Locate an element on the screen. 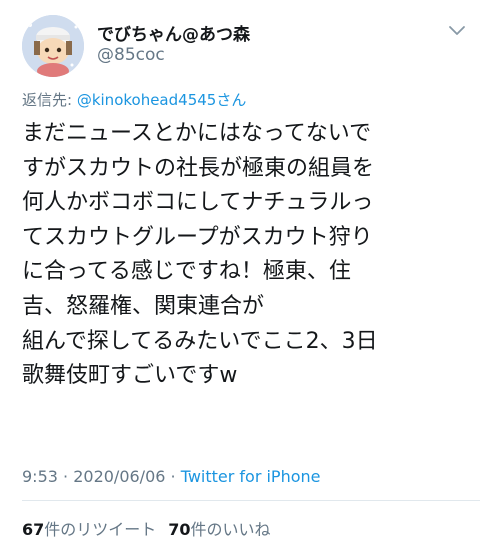 The image size is (480, 551). avatar is located at coordinates (53, 46).